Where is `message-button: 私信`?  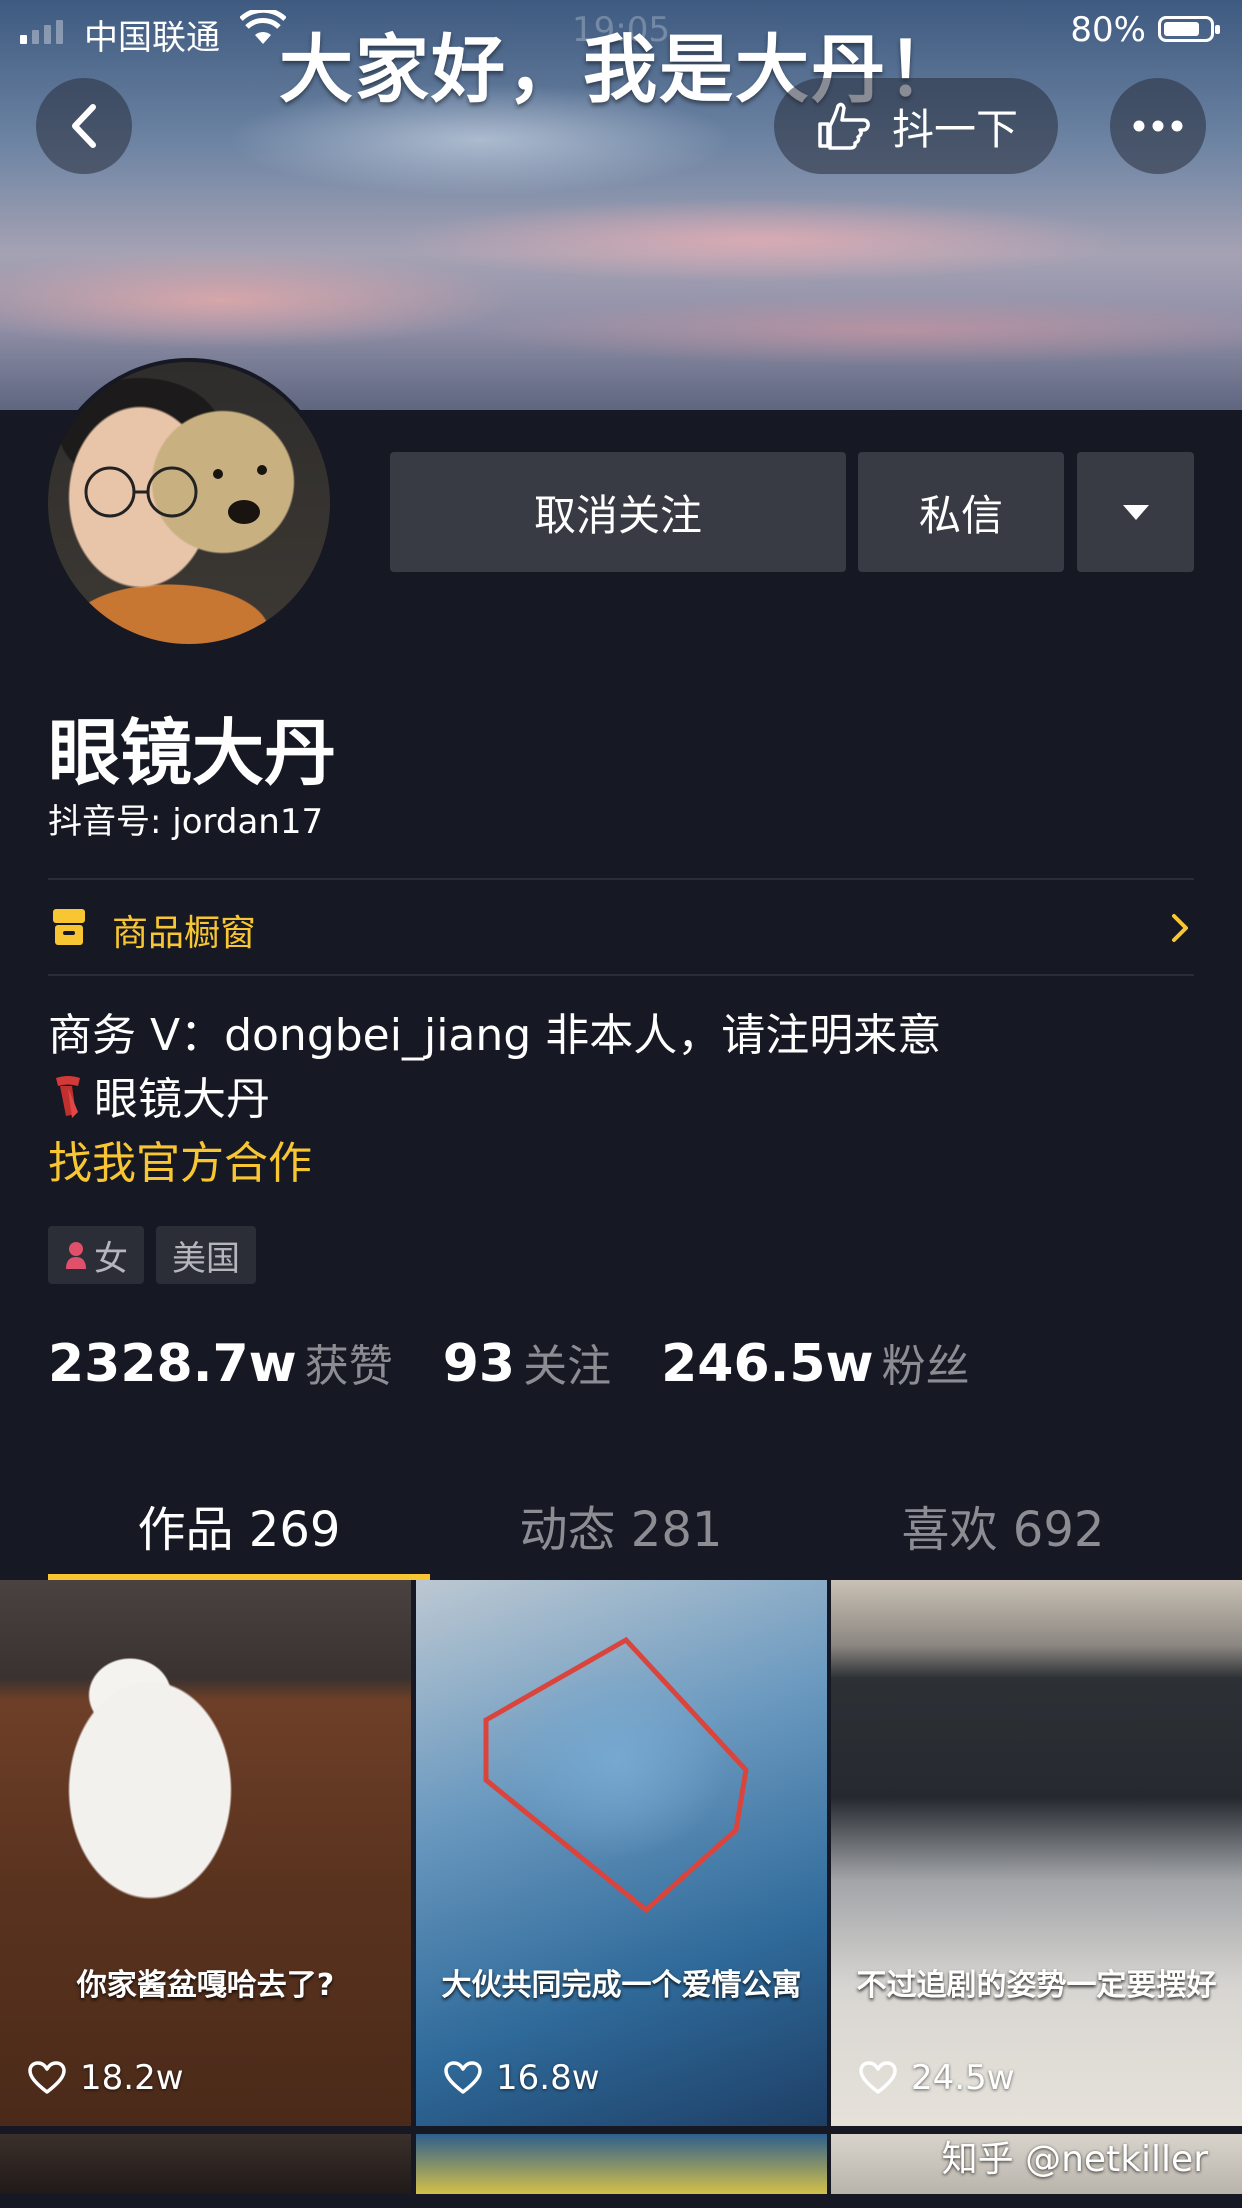 message-button: 私信 is located at coordinates (961, 512).